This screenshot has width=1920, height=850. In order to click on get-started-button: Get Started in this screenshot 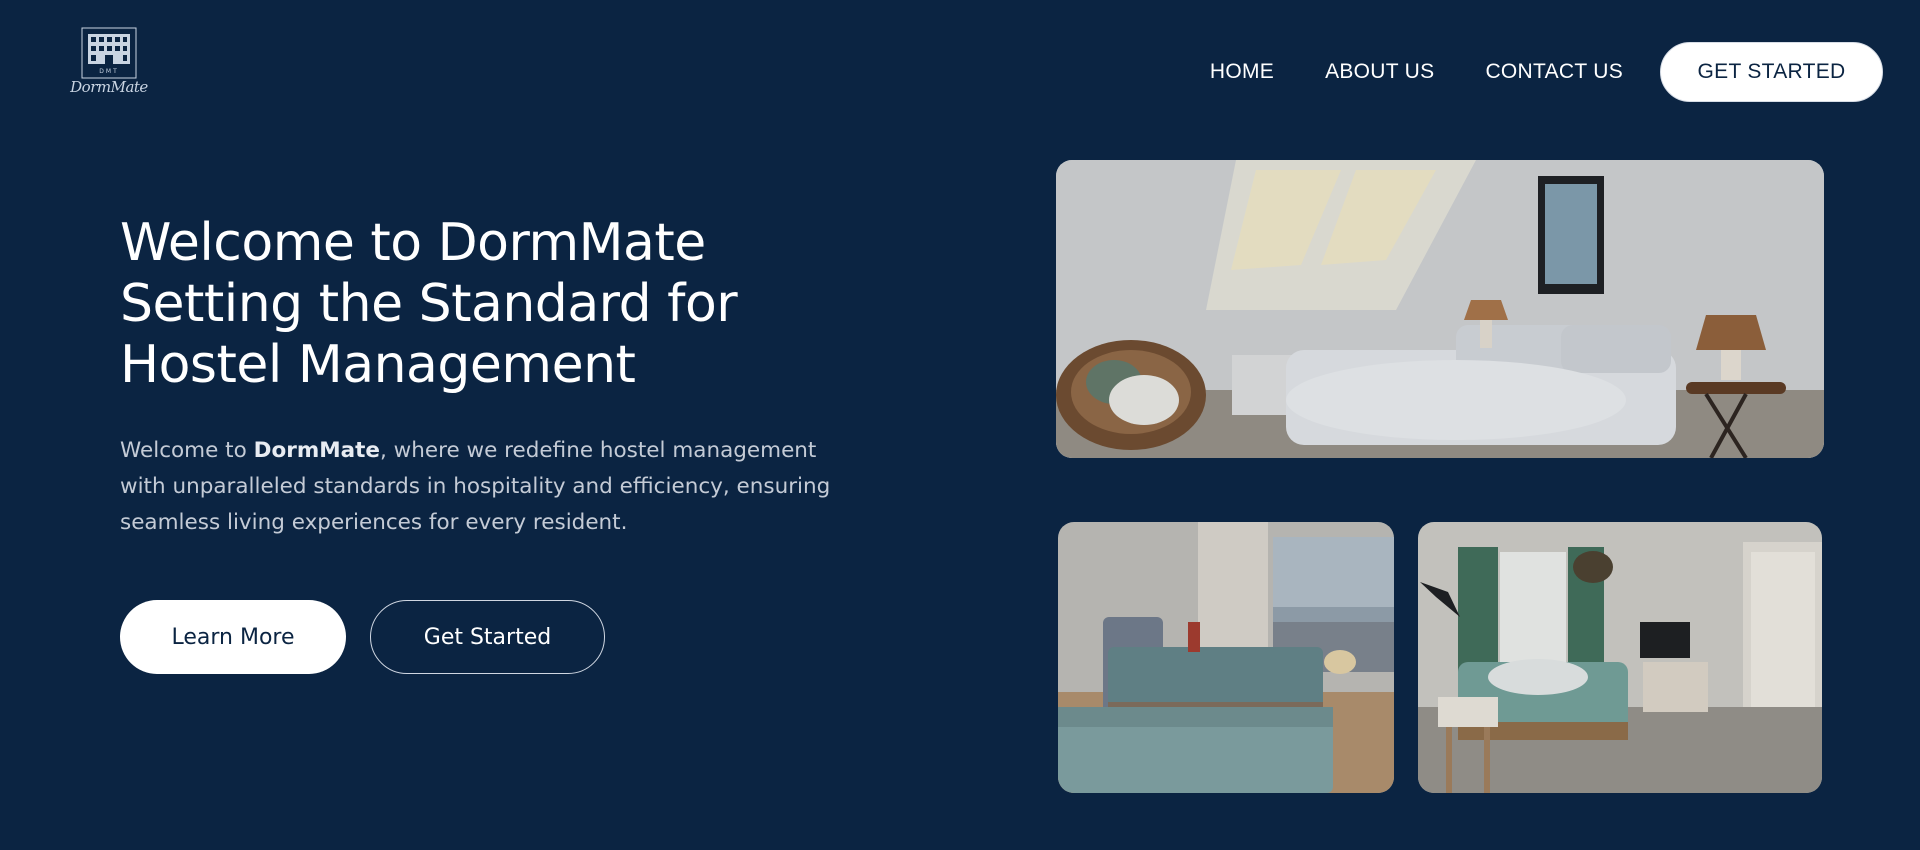, I will do `click(487, 637)`.